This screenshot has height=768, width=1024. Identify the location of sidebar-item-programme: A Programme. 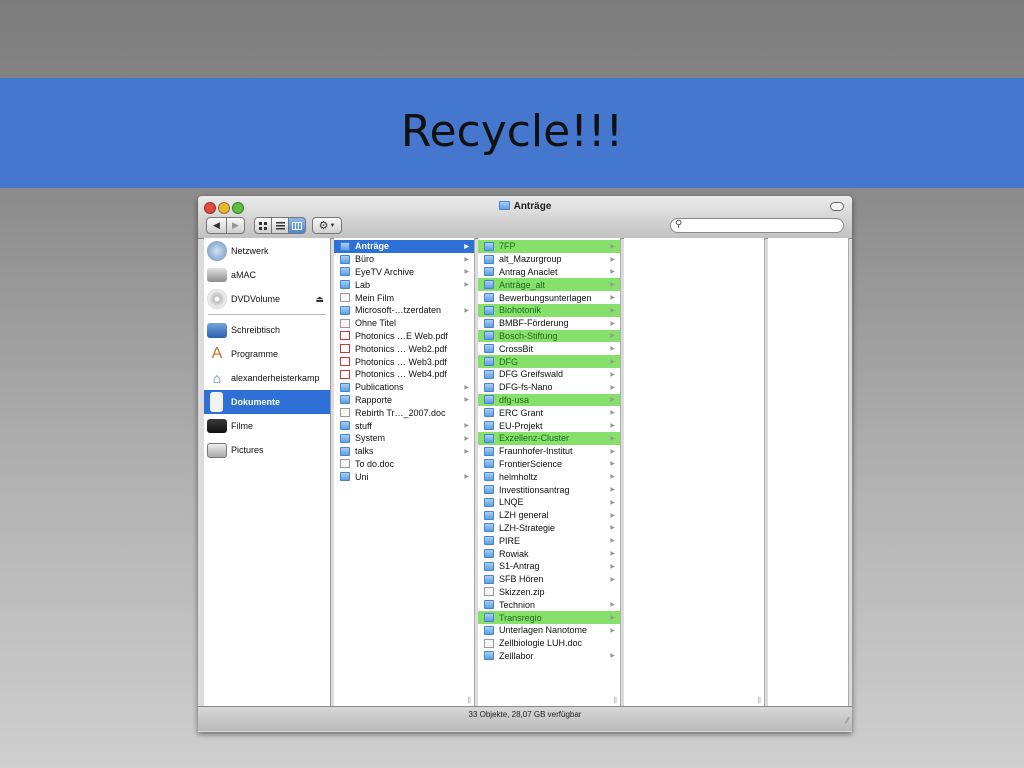
(267, 354).